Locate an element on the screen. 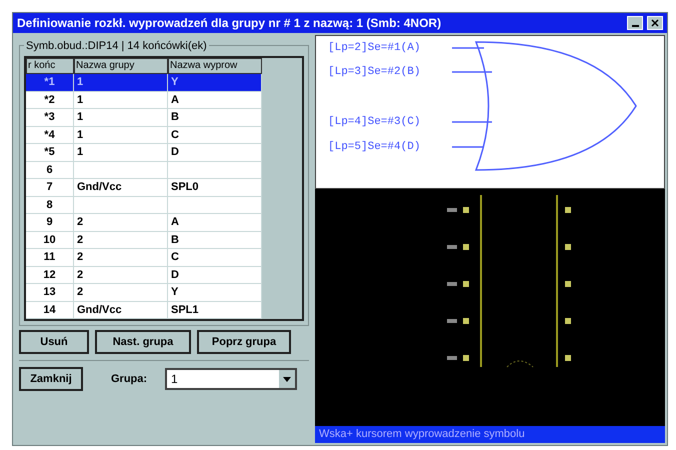 Image resolution: width=676 pixels, height=450 pixels. table-cell: SPL1 is located at coordinates (215, 310).